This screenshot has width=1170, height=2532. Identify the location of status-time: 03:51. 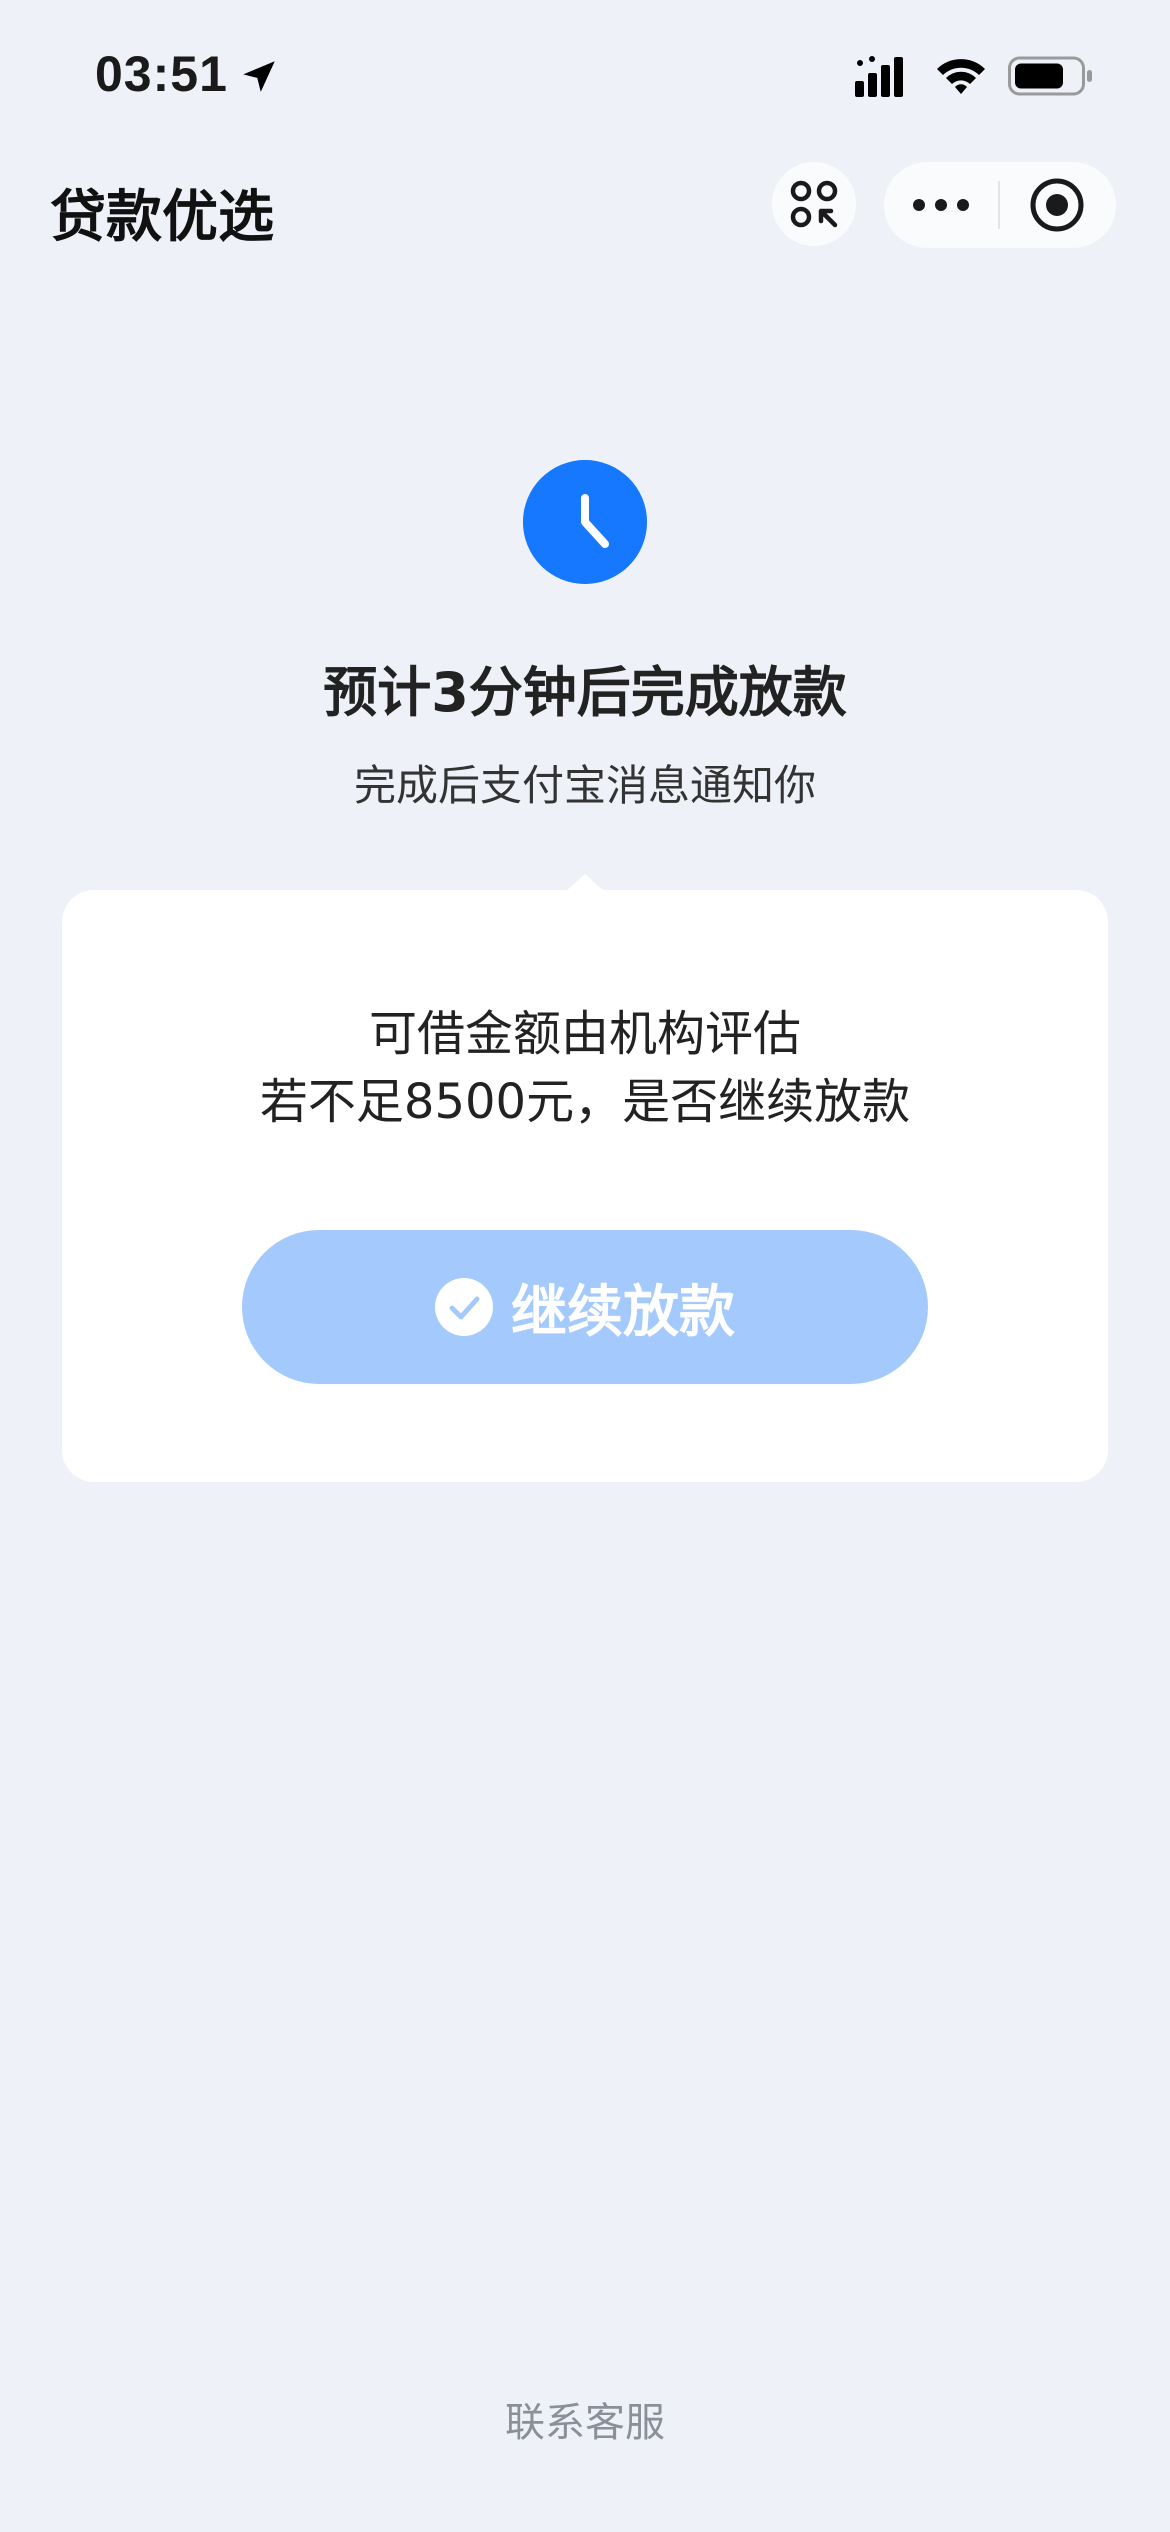
(161, 74).